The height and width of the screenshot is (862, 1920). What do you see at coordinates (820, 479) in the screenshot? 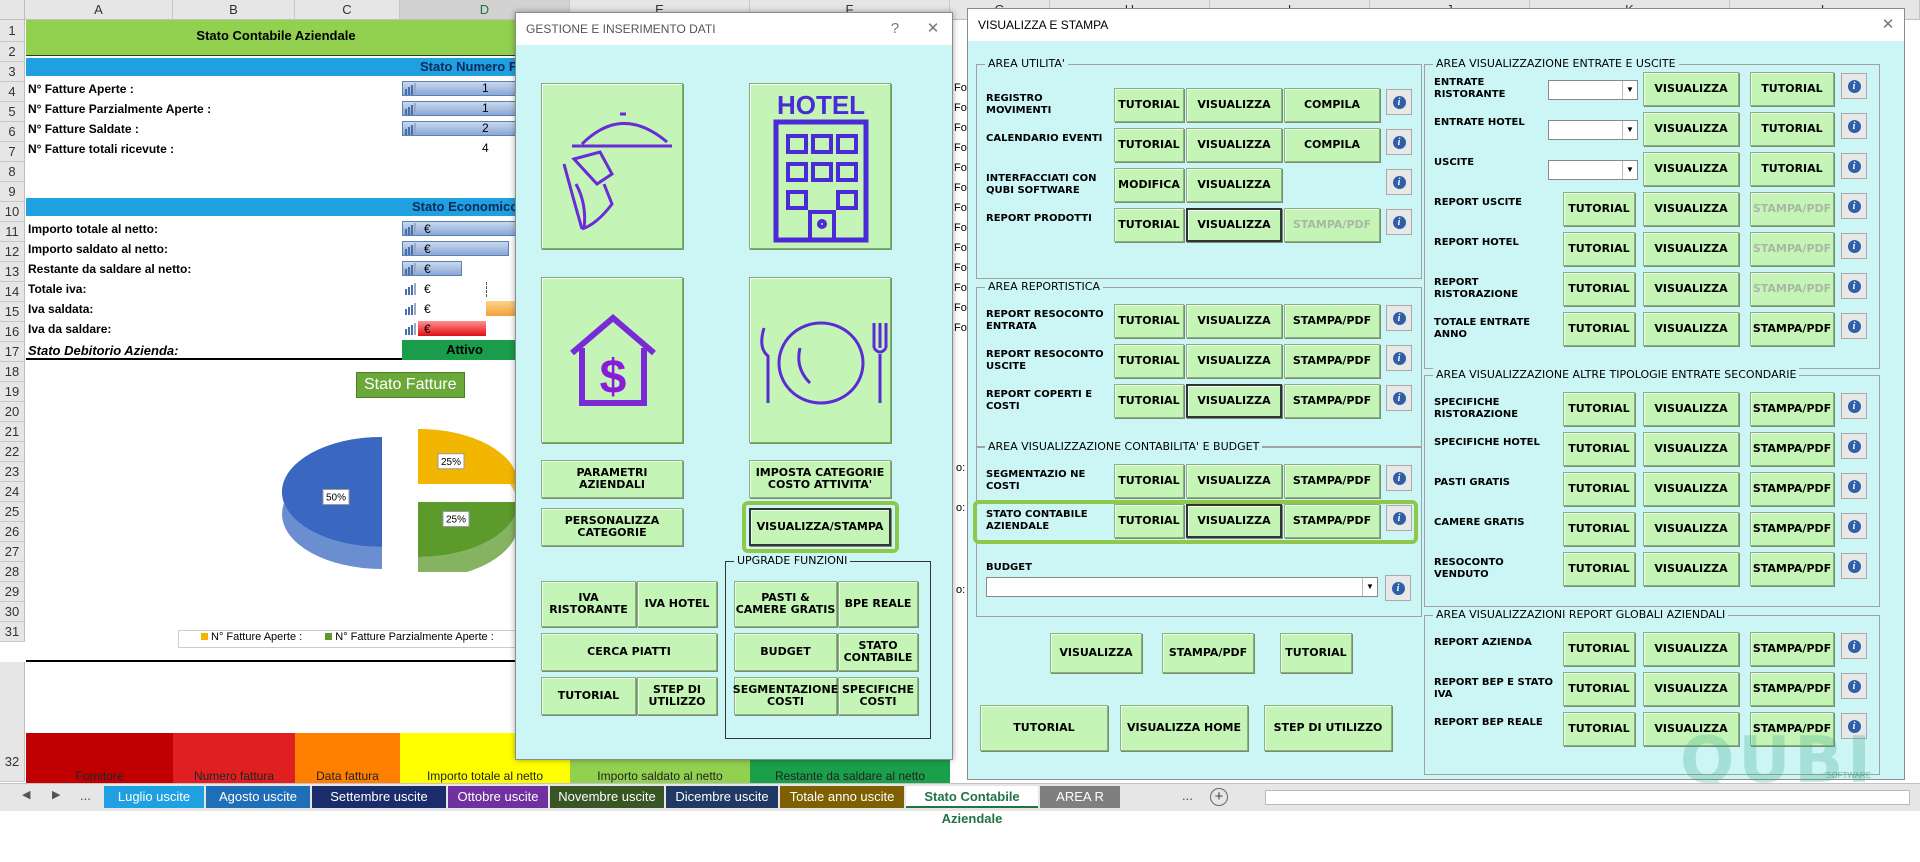
I see `imposta-categorie-button: IMPOSTA CATEGORIE COSTO ATTIVITA'` at bounding box center [820, 479].